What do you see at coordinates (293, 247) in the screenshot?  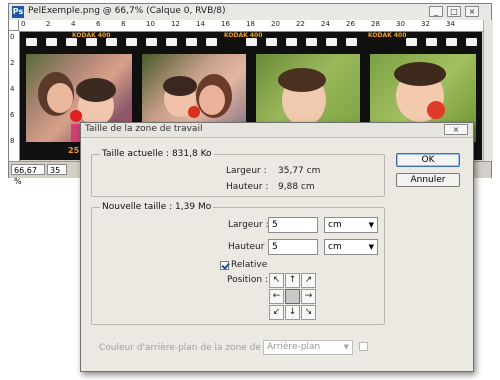 I see `new-height-input: 5` at bounding box center [293, 247].